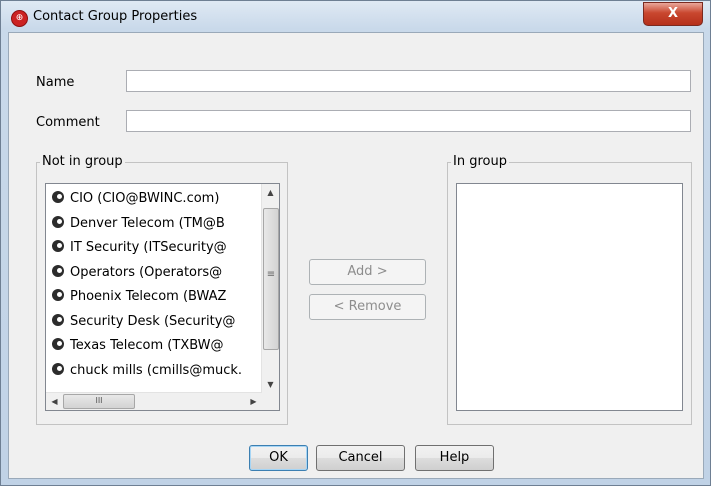 The height and width of the screenshot is (486, 711). What do you see at coordinates (115, 16) in the screenshot?
I see `window-title: Contact Group Properties` at bounding box center [115, 16].